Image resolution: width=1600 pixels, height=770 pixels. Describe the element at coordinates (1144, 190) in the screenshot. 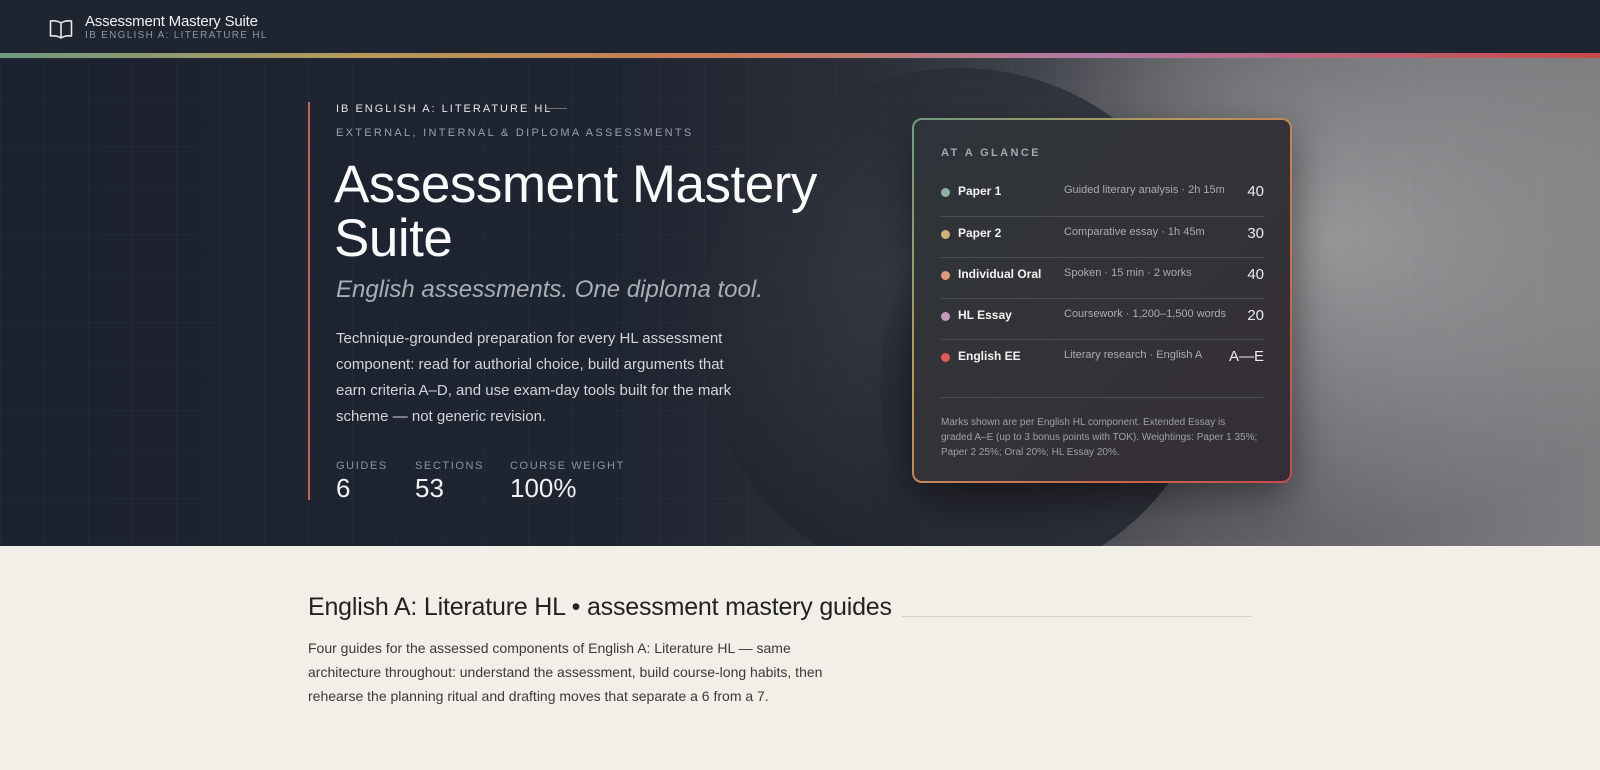

I see `component-desc: Guided literary analysis · 2h 15m` at that location.